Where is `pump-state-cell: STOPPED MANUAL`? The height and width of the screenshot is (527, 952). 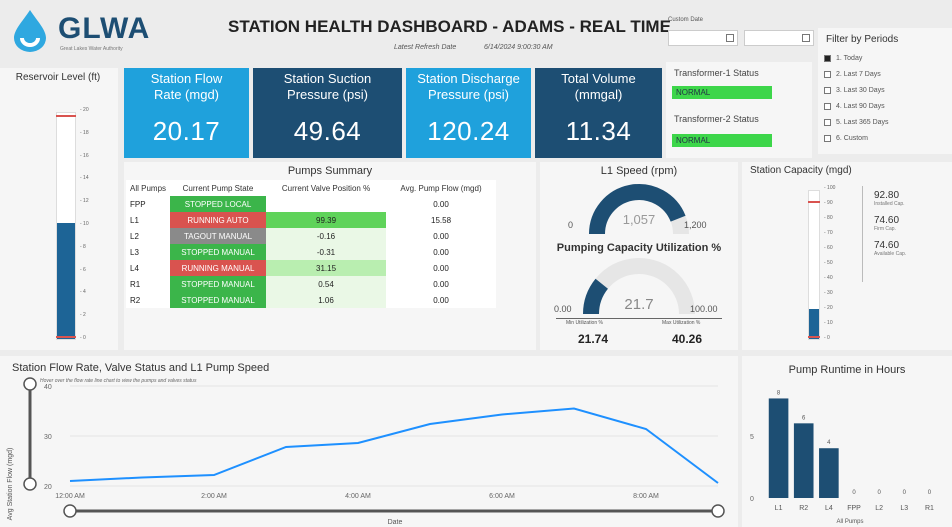
pump-state-cell: STOPPED MANUAL is located at coordinates (218, 252).